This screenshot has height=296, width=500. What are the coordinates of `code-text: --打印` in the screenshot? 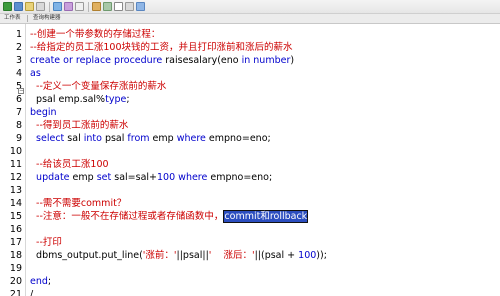 It's located at (46, 242).